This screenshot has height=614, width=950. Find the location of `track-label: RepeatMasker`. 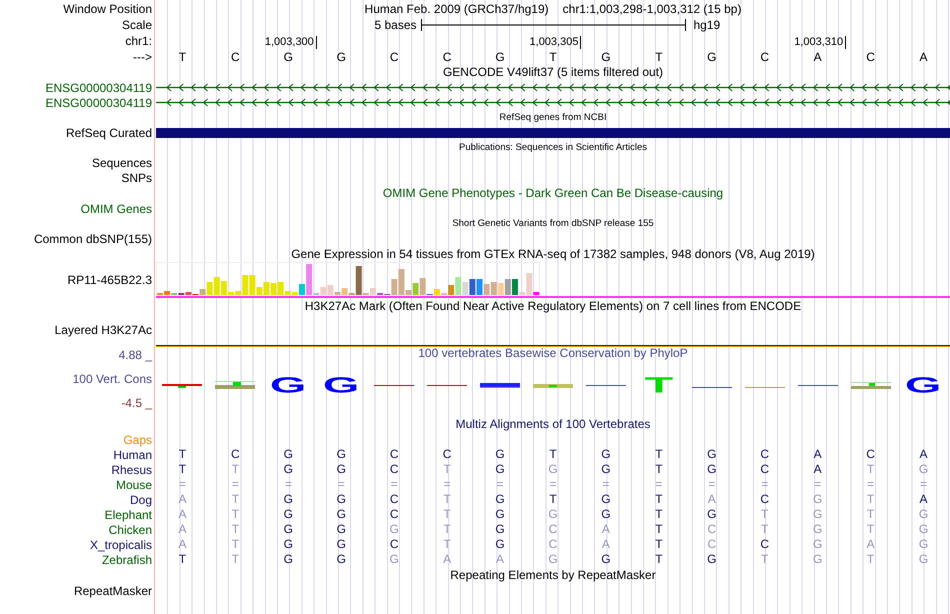

track-label: RepeatMasker is located at coordinates (113, 591).